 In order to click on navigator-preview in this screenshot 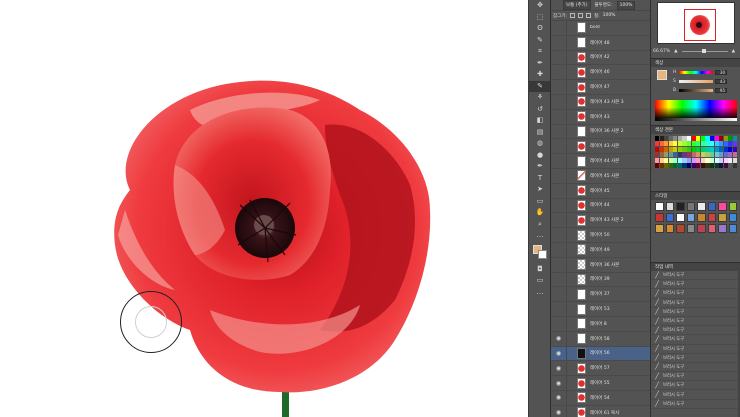, I will do `click(696, 23)`.